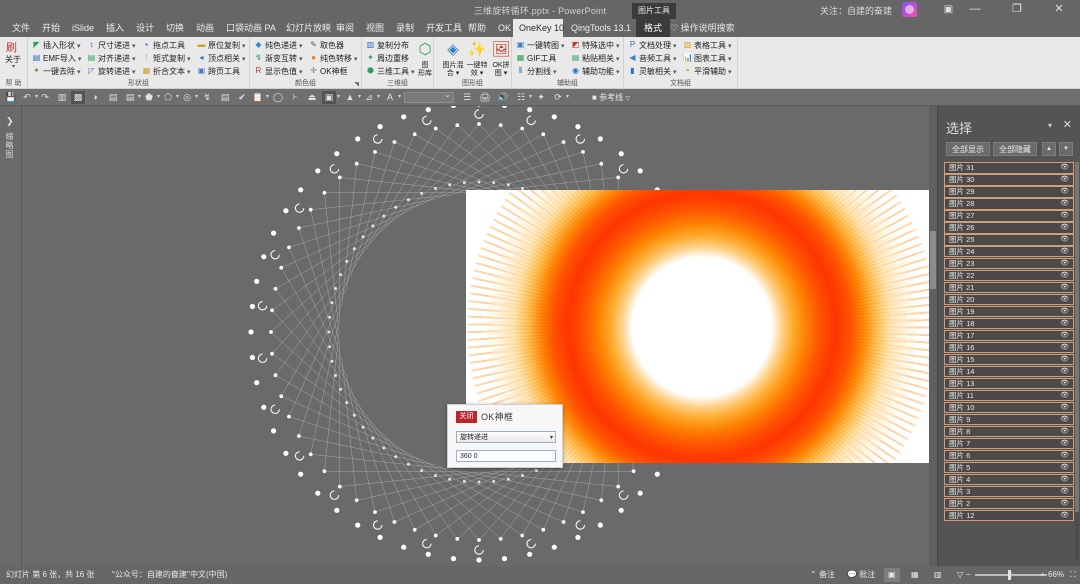 The height and width of the screenshot is (584, 1080). Describe the element at coordinates (598, 28) in the screenshot. I see `tab-16: QingTools 13.1` at that location.